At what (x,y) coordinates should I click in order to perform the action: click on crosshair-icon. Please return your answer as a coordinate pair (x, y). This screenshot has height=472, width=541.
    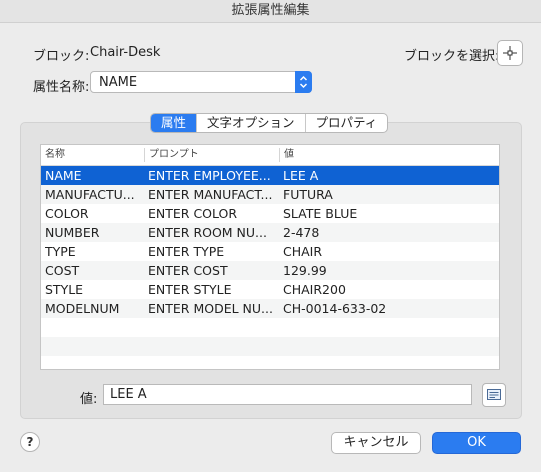
    Looking at the image, I should click on (510, 53).